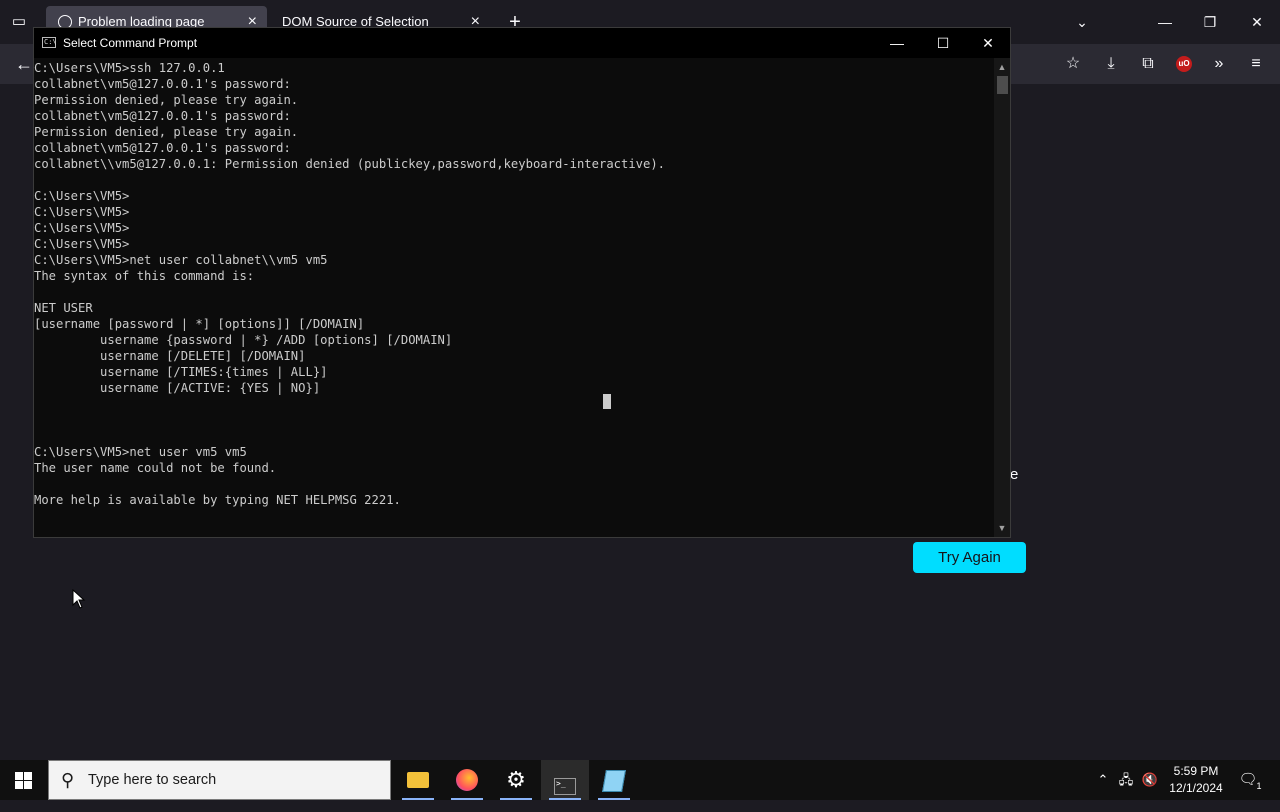 This screenshot has width=1280, height=812. I want to click on volume-muted-icon: 🔇, so click(1150, 780).